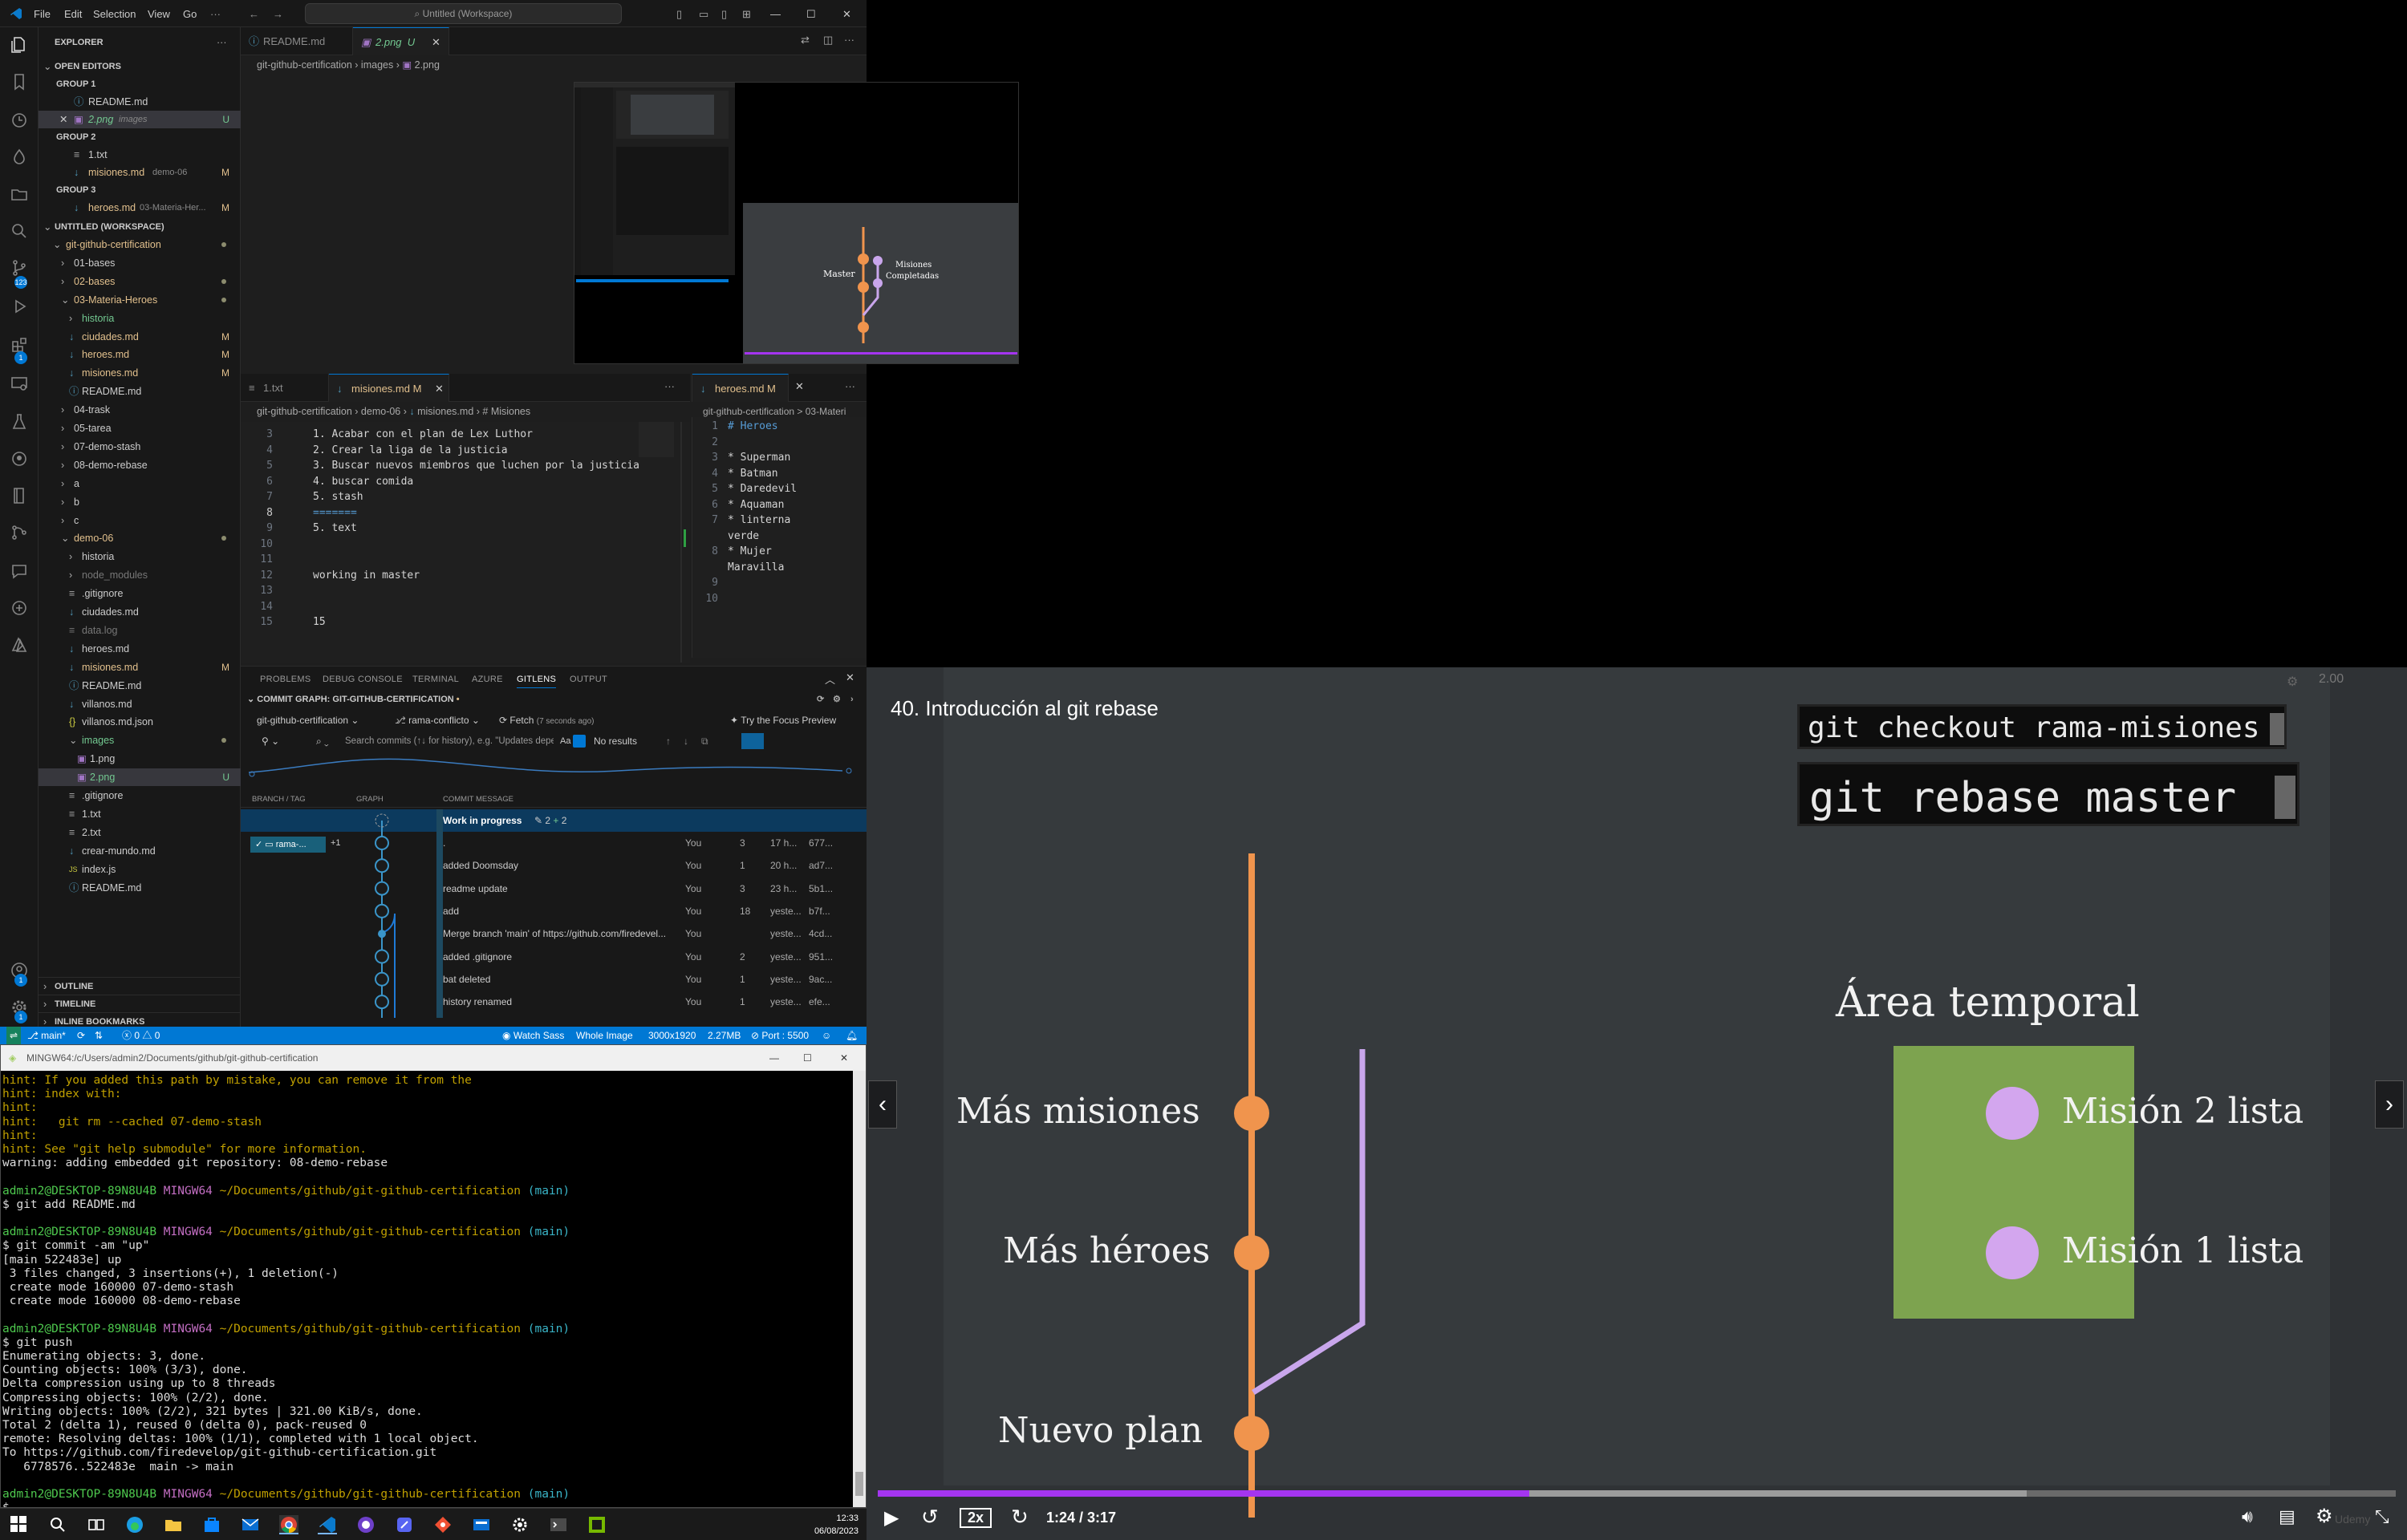  I want to click on tab-terminal: TERMINAL, so click(435, 679).